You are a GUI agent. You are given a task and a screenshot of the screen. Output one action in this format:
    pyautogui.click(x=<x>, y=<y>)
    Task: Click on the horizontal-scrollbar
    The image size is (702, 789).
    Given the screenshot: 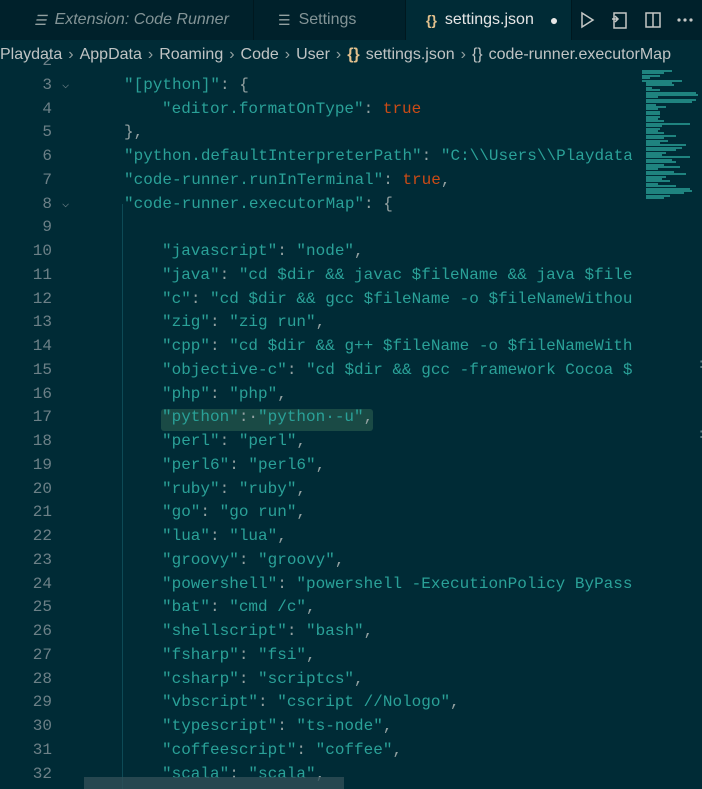 What is the action you would take?
    pyautogui.click(x=214, y=783)
    